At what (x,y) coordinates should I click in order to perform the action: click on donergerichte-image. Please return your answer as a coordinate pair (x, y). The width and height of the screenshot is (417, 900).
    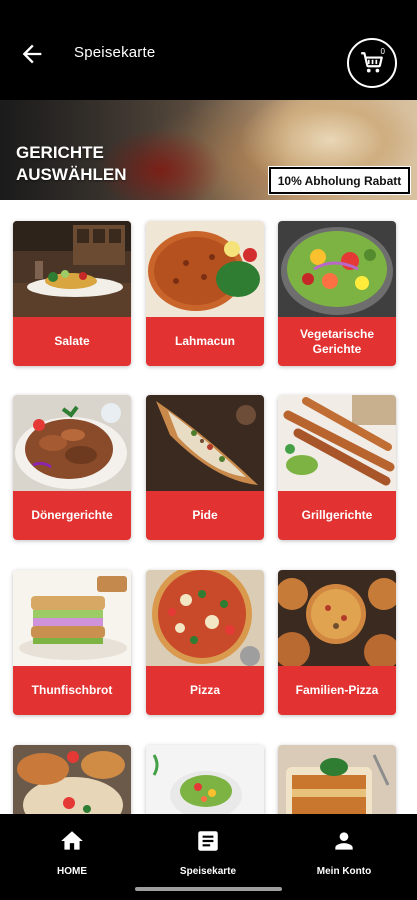
    Looking at the image, I should click on (72, 443).